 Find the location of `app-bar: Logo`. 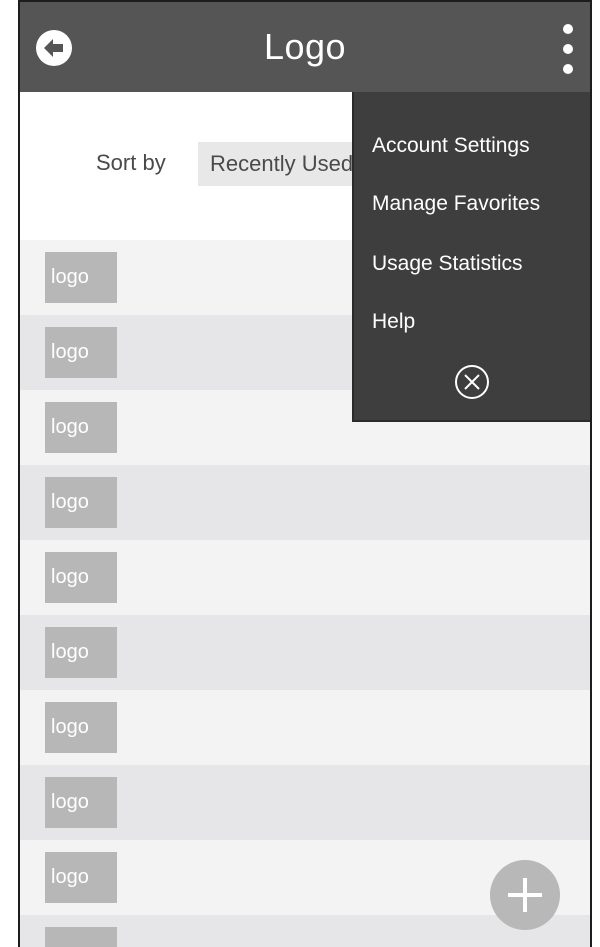

app-bar: Logo is located at coordinates (305, 47).